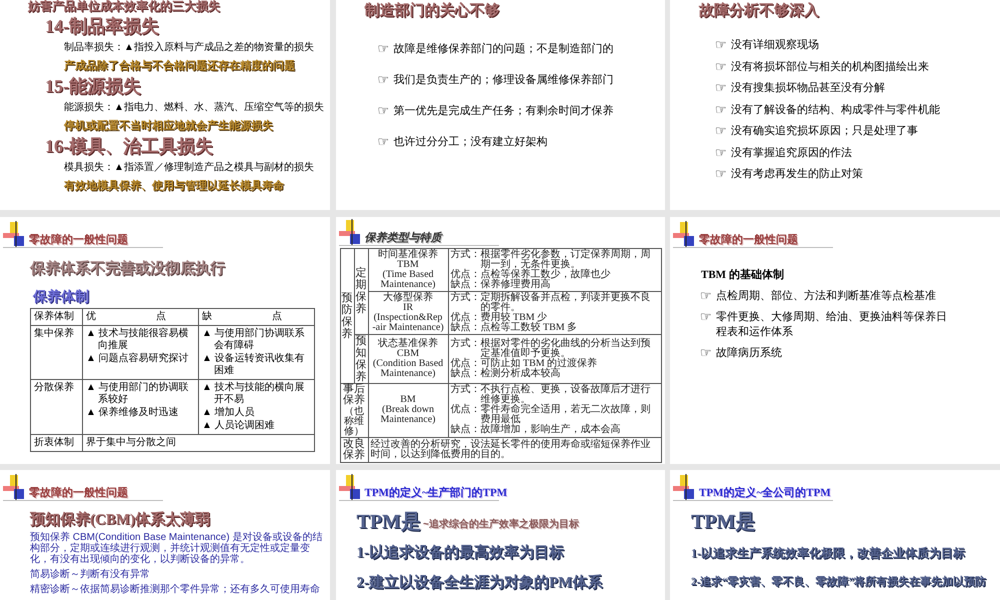  Describe the element at coordinates (128, 269) in the screenshot. I see `slide-title: 保养体系不完善或没彻底执行` at that location.